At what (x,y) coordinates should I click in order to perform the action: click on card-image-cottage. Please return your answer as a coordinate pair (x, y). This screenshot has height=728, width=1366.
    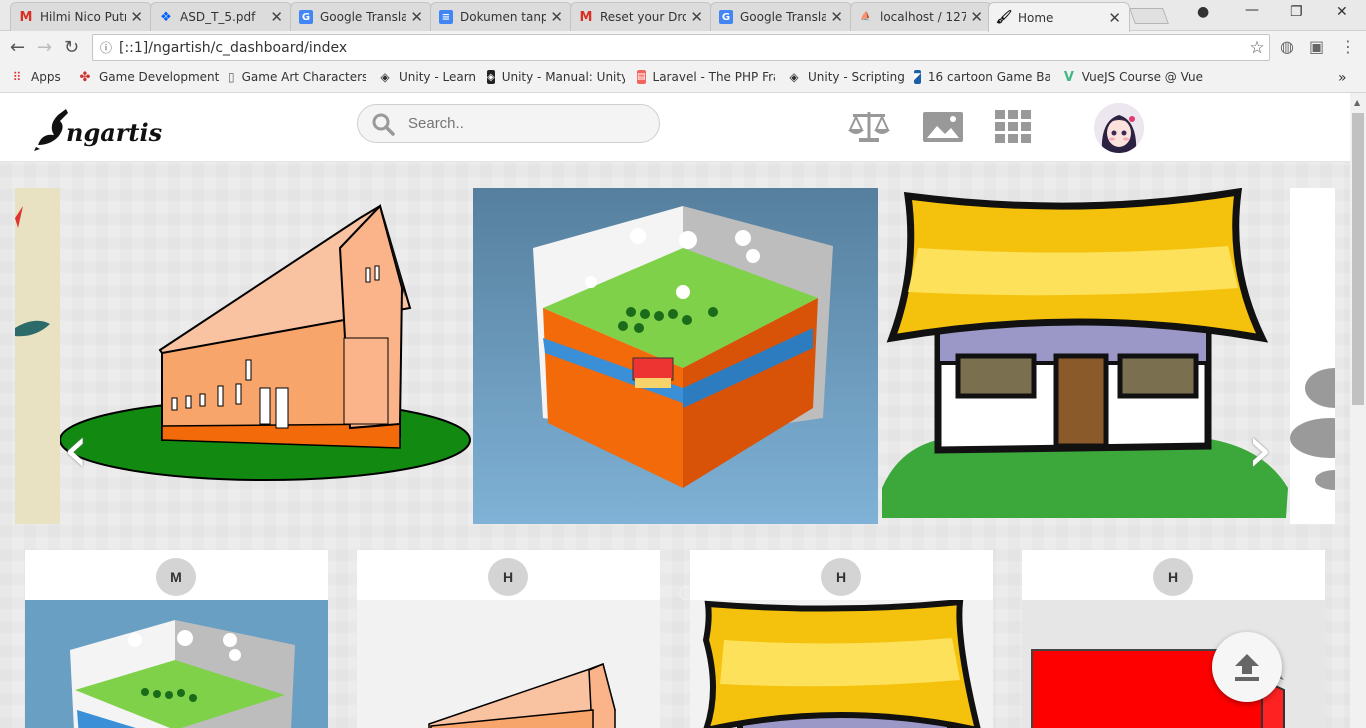
    Looking at the image, I should click on (841, 664).